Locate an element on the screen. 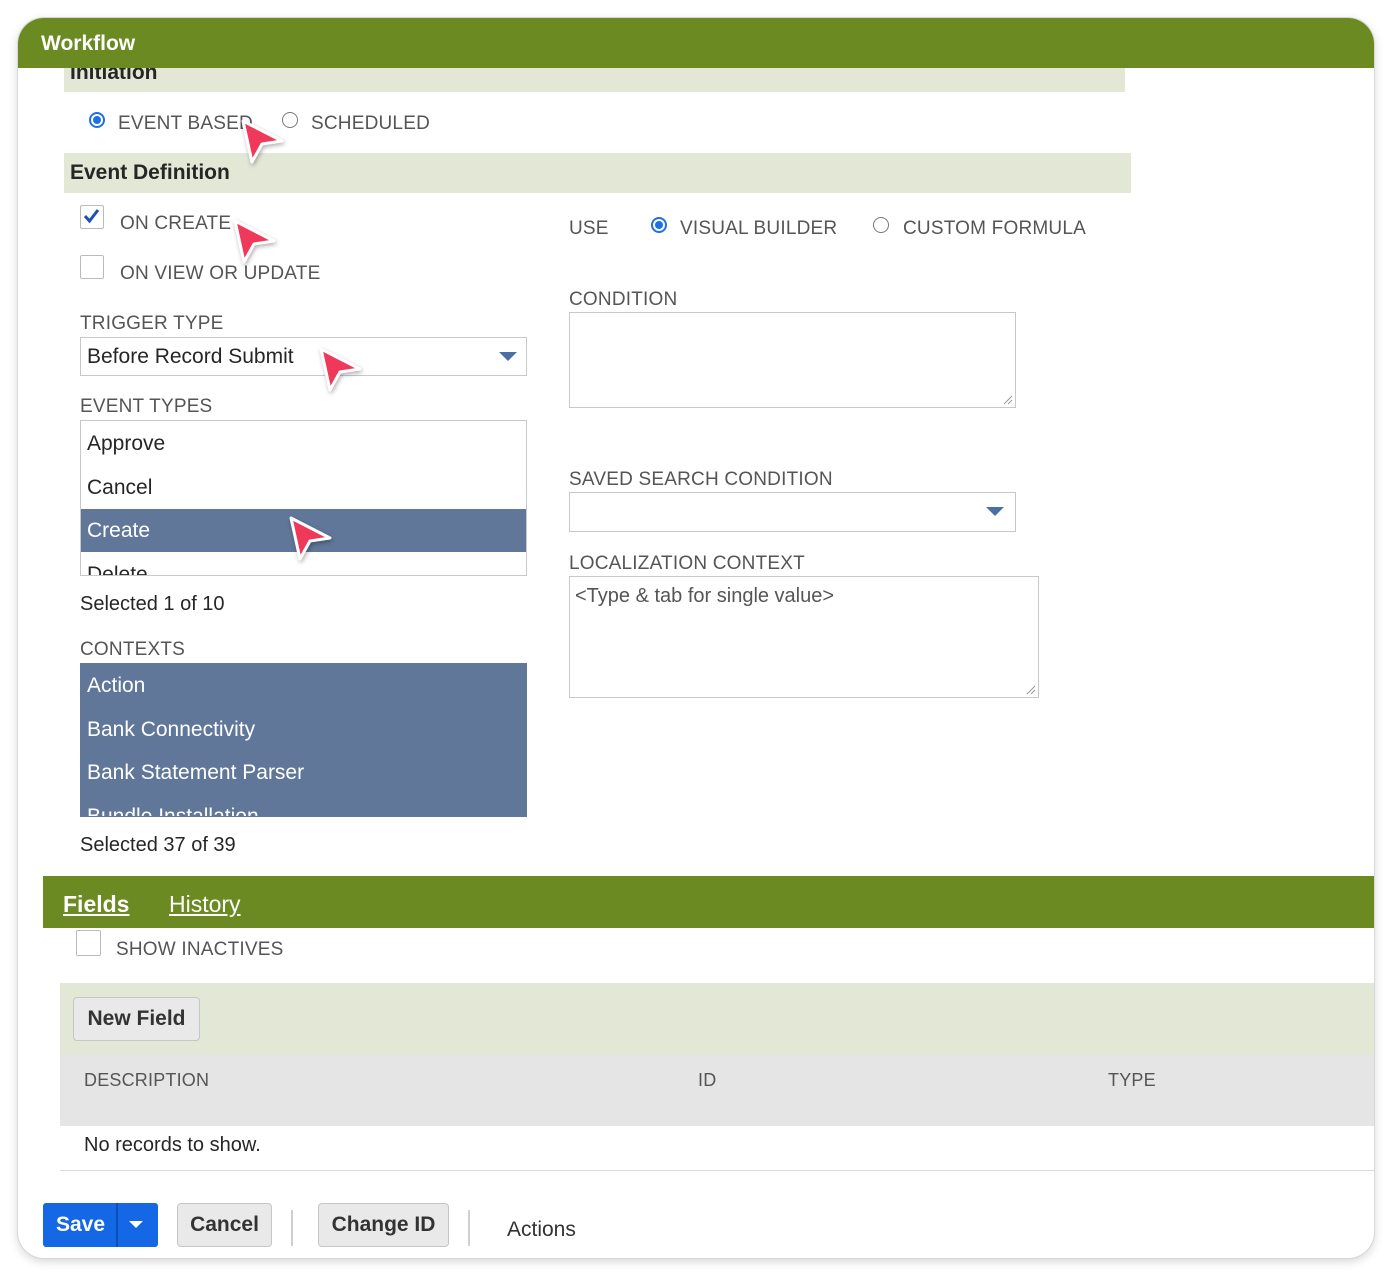  use-label: USE is located at coordinates (589, 228).